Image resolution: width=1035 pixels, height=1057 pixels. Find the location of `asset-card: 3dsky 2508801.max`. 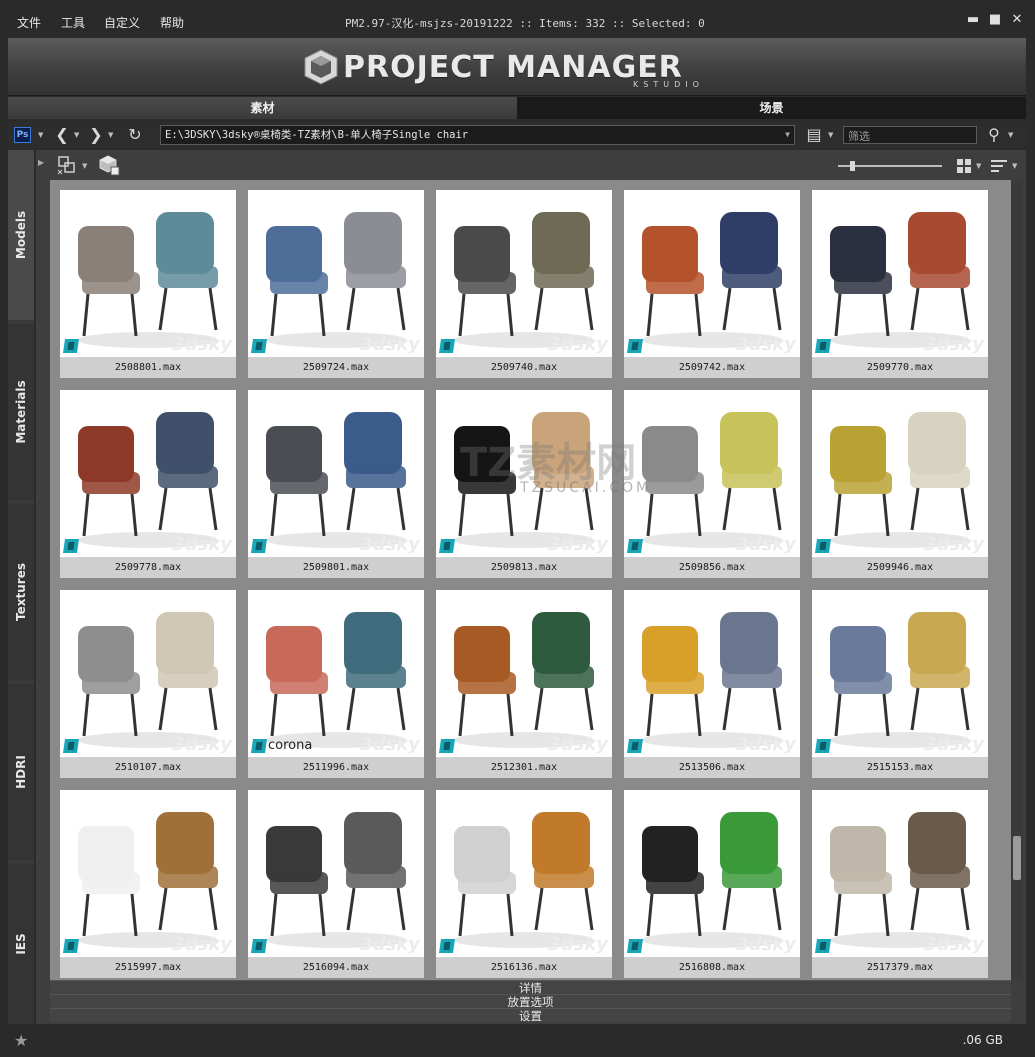

asset-card: 3dsky 2508801.max is located at coordinates (148, 284).